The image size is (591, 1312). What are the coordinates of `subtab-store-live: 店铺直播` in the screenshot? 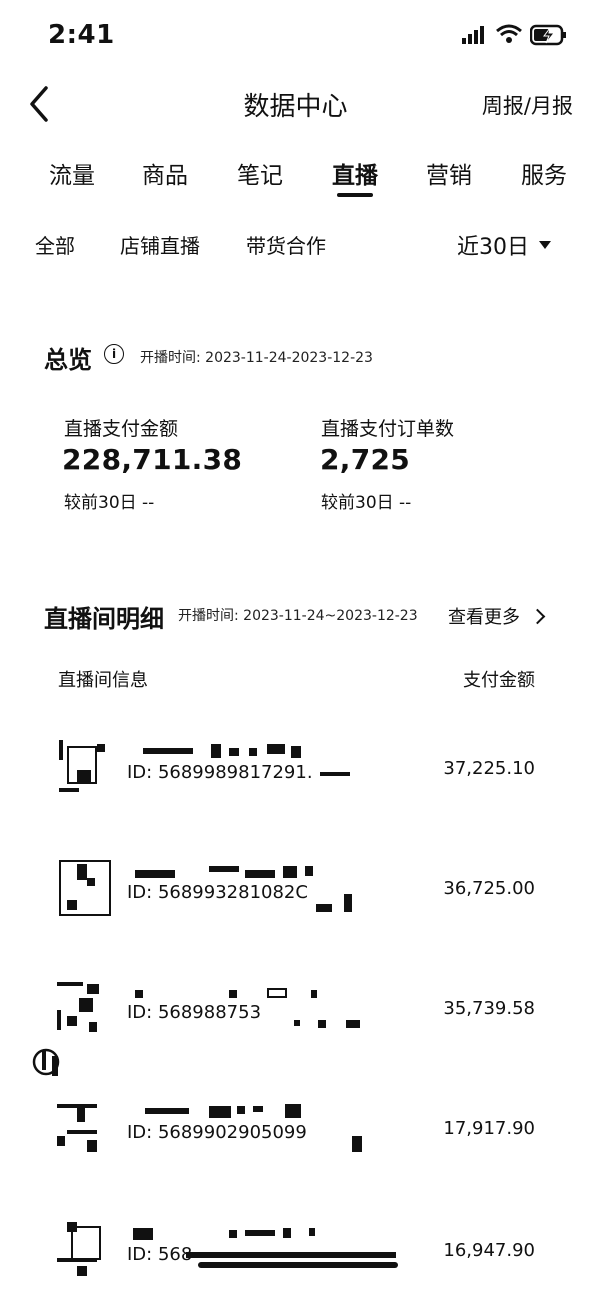 It's located at (160, 244).